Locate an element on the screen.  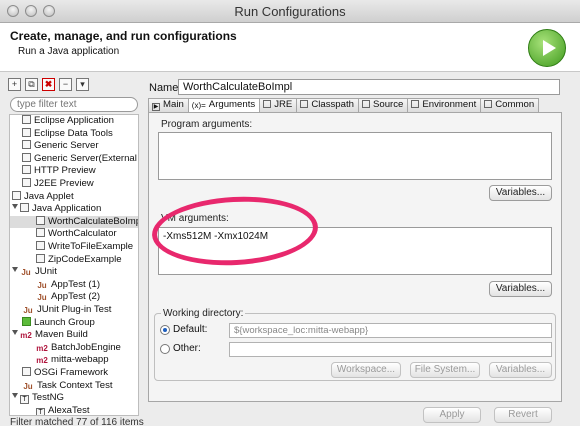
eclipse-app-icon is located at coordinates (26, 119).